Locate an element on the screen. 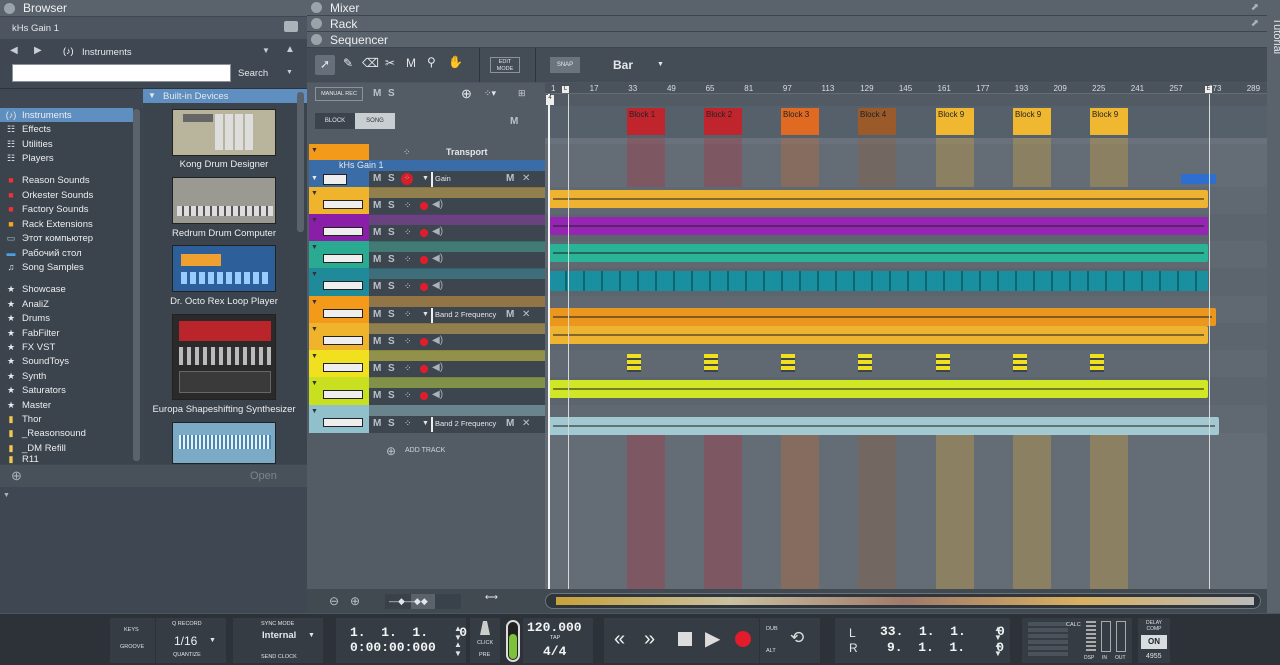 This screenshot has width=1280, height=665. favorite-item: ★ Synth is located at coordinates (66, 376).